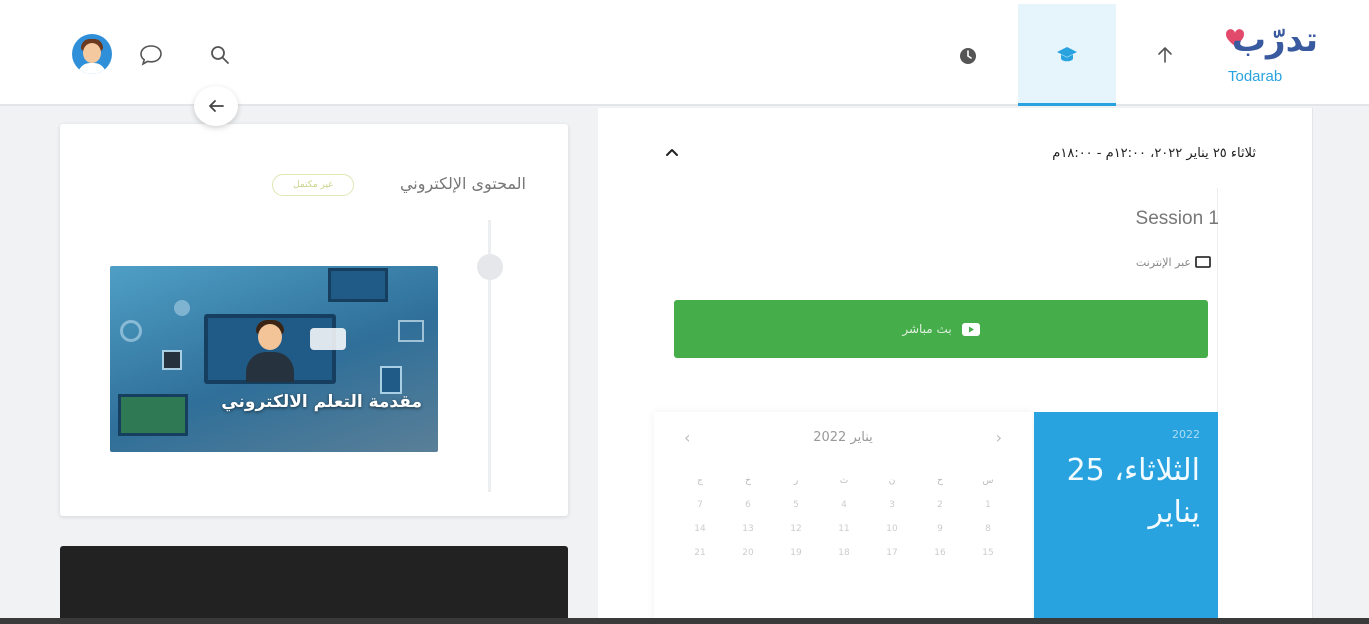 This screenshot has width=1369, height=624. What do you see at coordinates (796, 553) in the screenshot?
I see `calendar-day: 19` at bounding box center [796, 553].